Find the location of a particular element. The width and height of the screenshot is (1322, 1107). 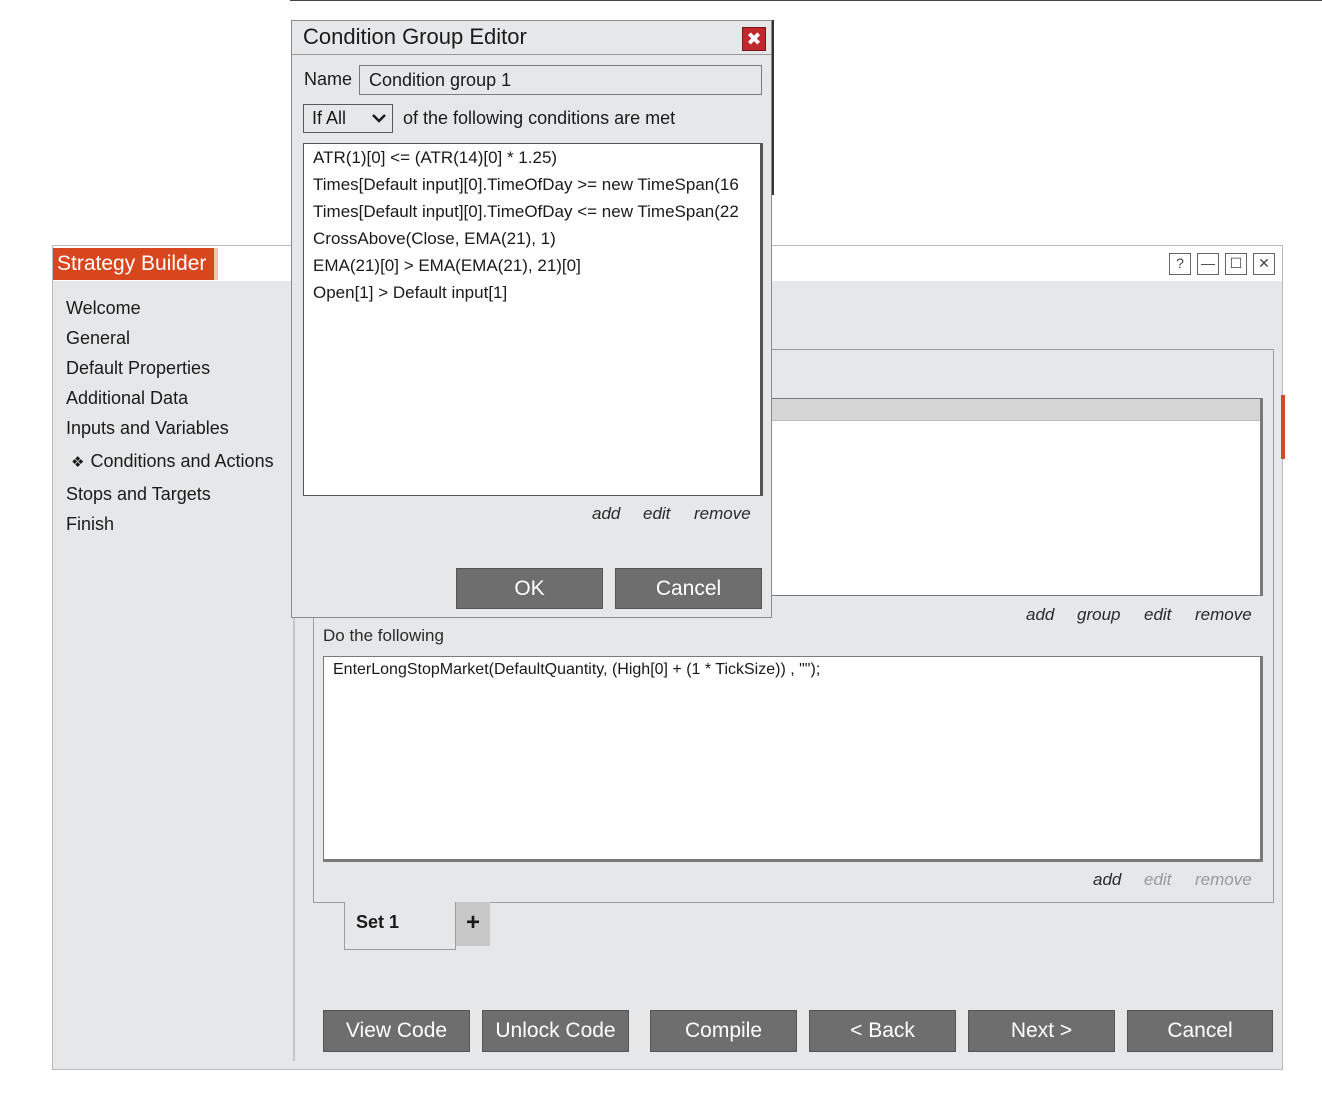

view-code-button: View Code is located at coordinates (396, 1031).